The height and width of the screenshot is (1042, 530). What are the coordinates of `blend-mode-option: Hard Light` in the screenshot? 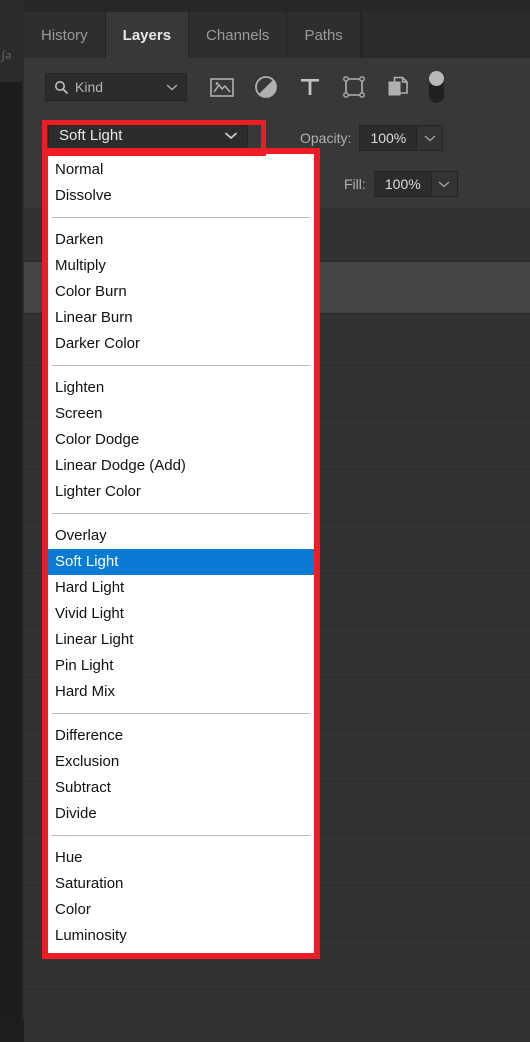 It's located at (181, 588).